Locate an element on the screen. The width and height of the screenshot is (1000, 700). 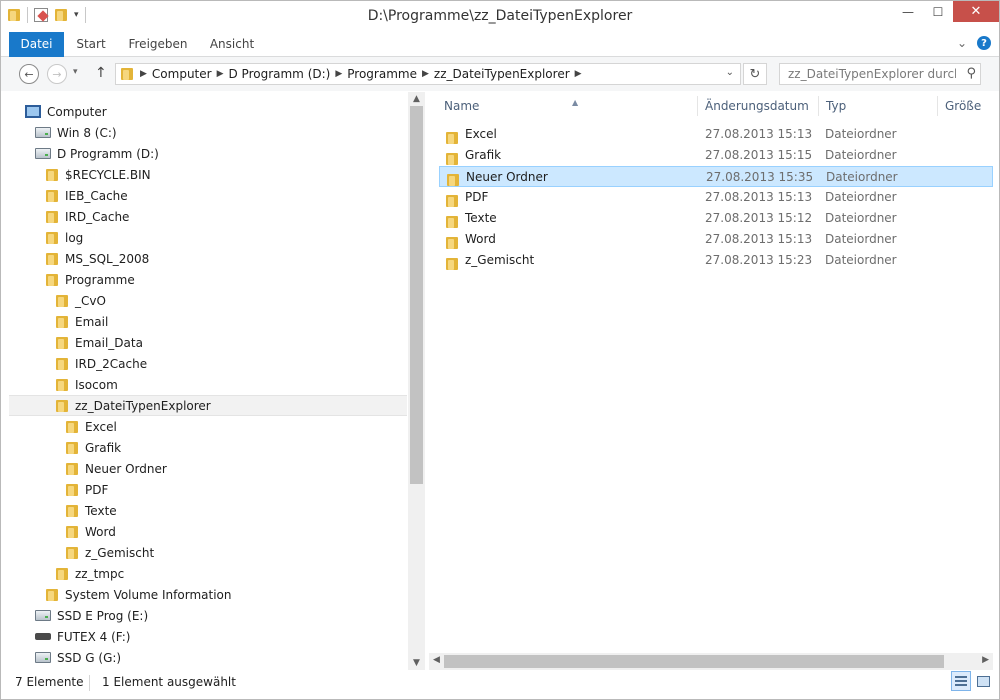
nav-tree-label: Excel is located at coordinates (101, 426).